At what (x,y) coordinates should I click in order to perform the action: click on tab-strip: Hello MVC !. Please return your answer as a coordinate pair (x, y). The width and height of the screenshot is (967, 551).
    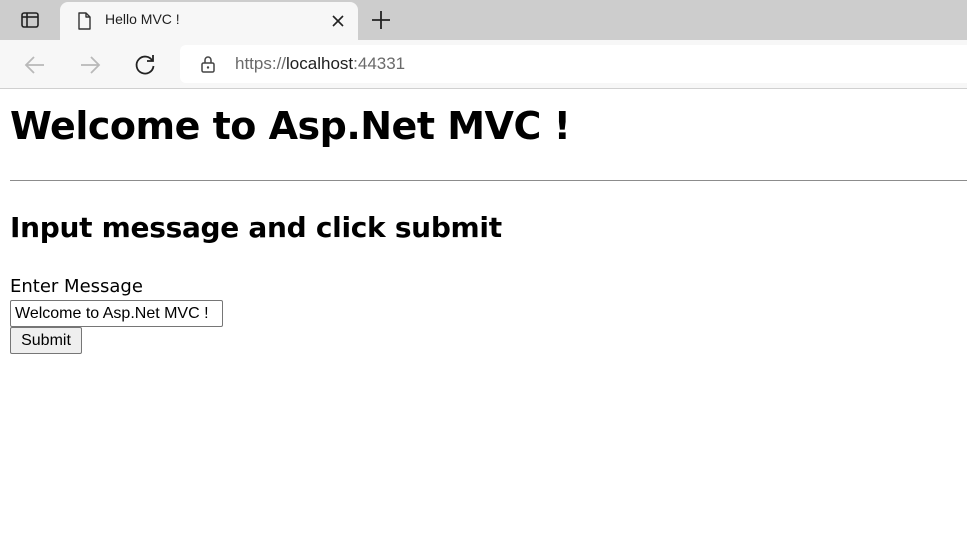
    Looking at the image, I should click on (483, 20).